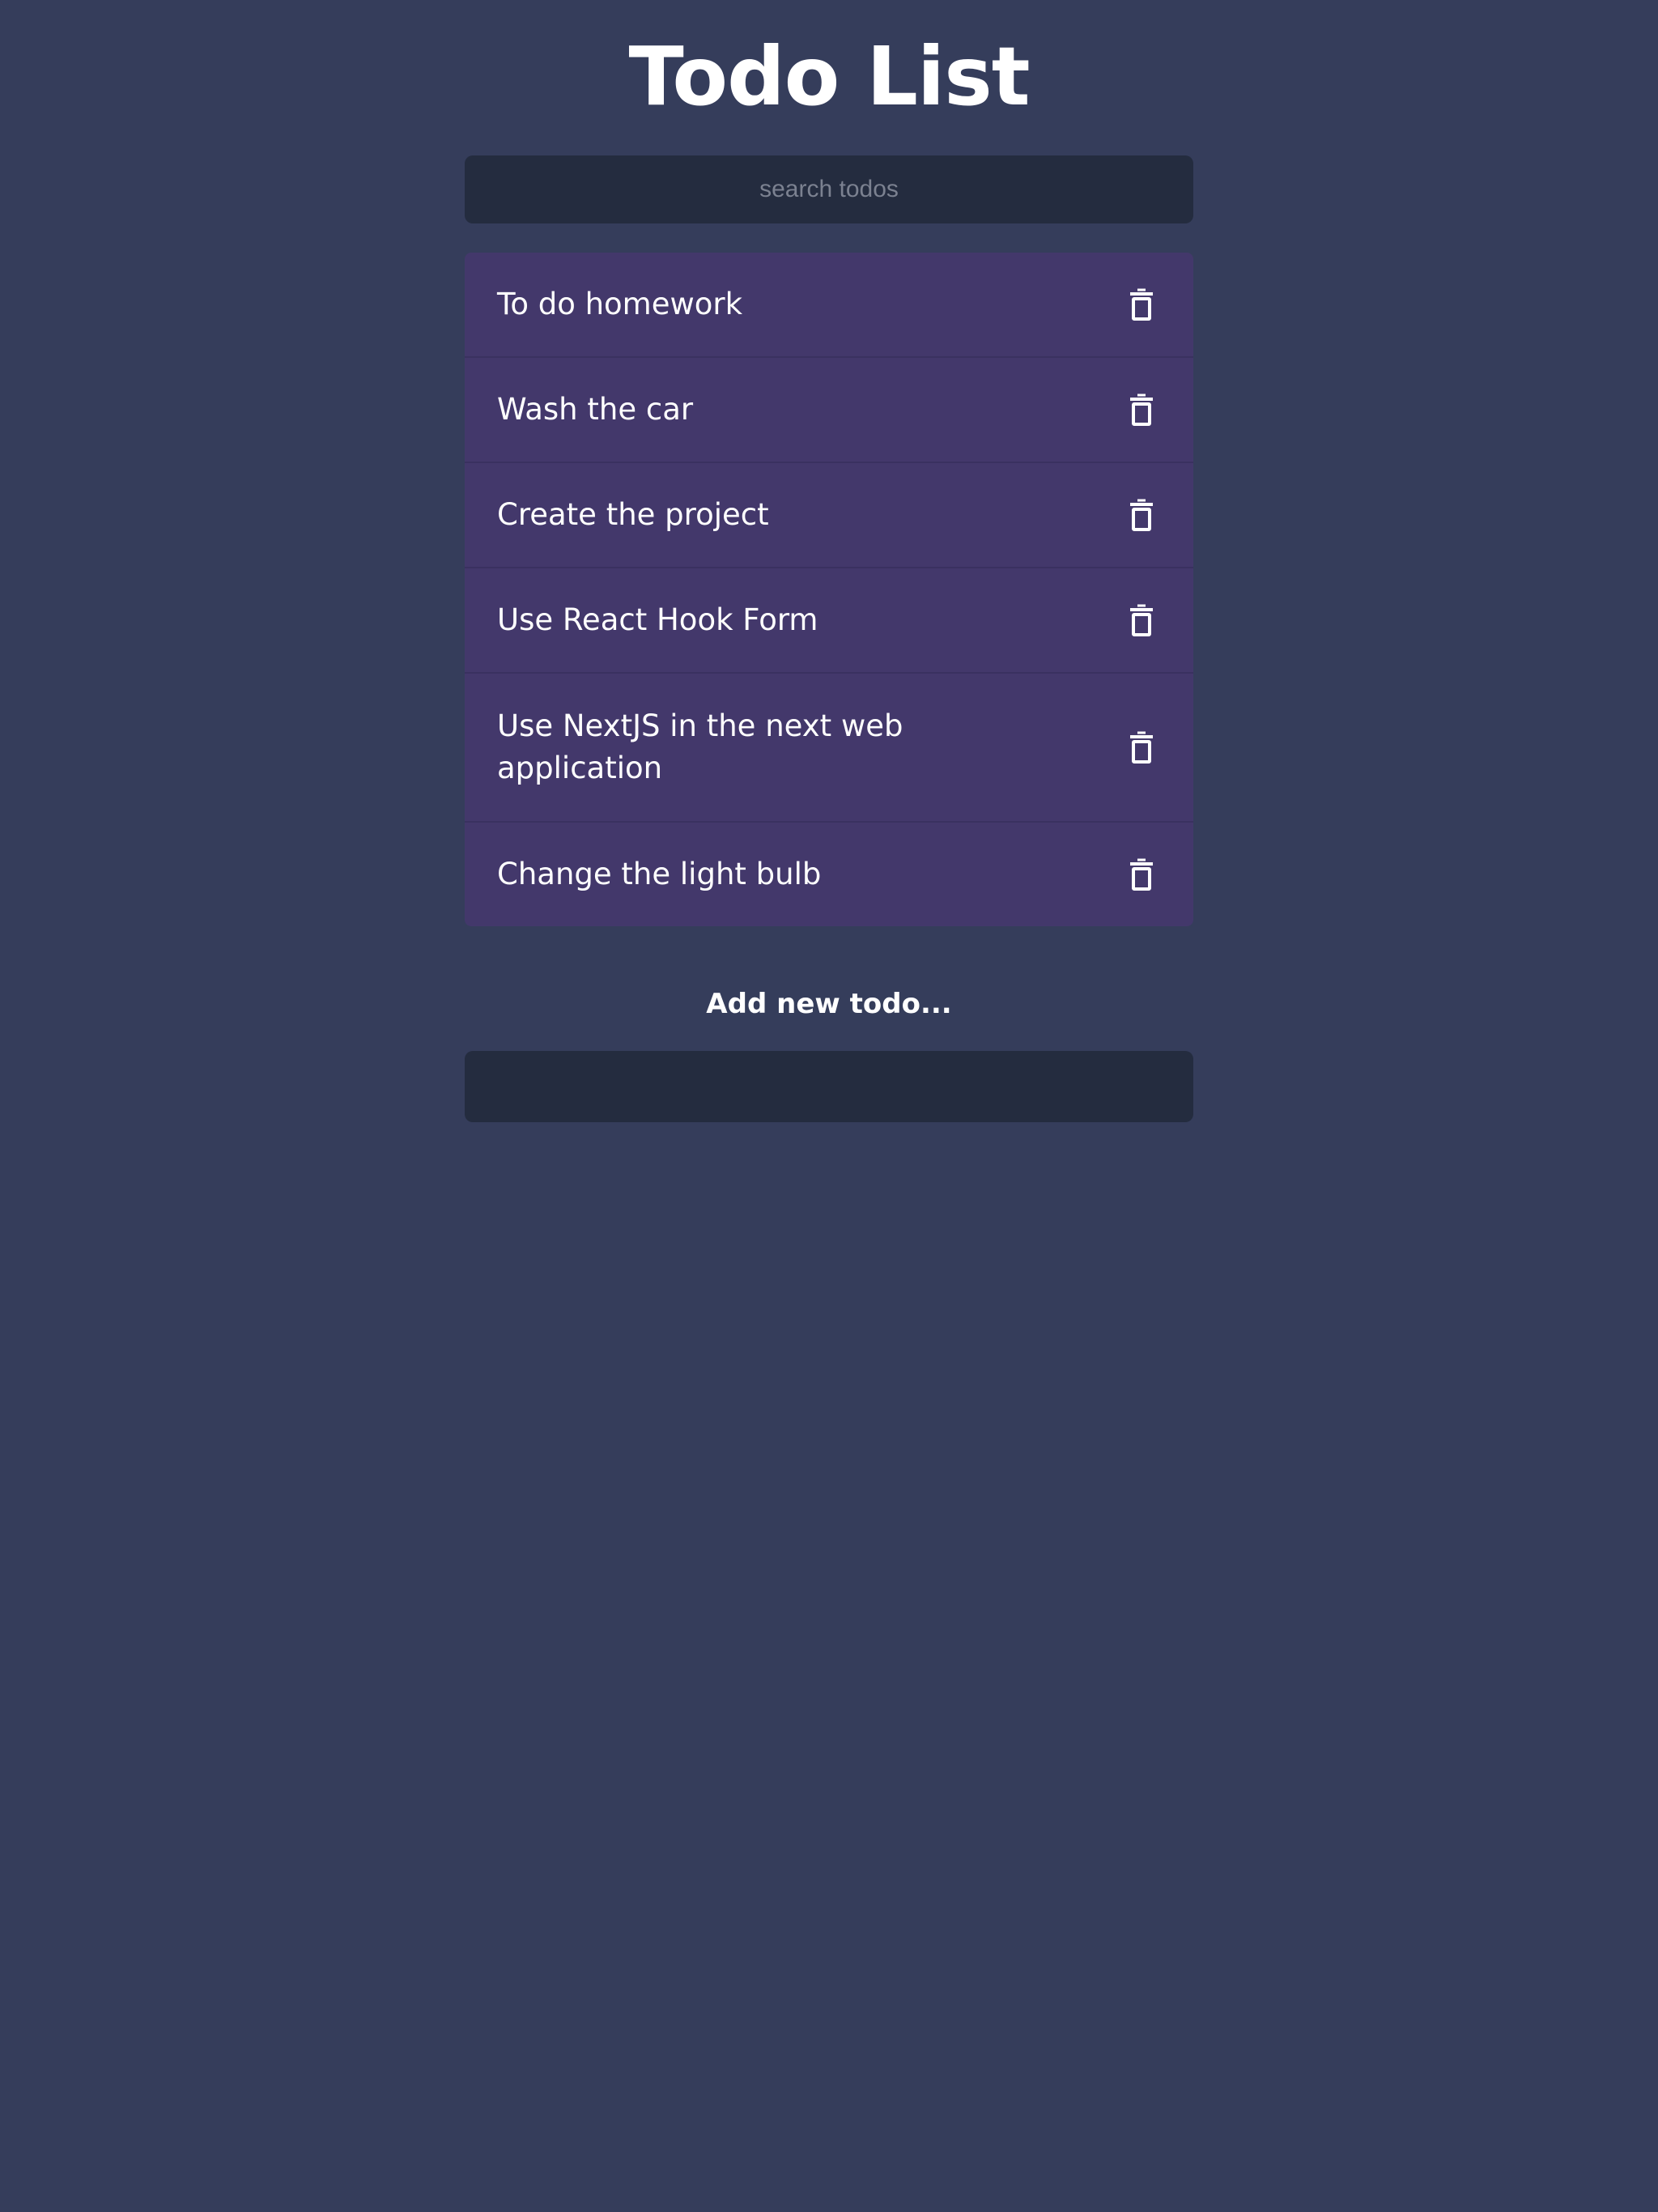  What do you see at coordinates (657, 619) in the screenshot?
I see `todo-text: Use React Hook Form` at bounding box center [657, 619].